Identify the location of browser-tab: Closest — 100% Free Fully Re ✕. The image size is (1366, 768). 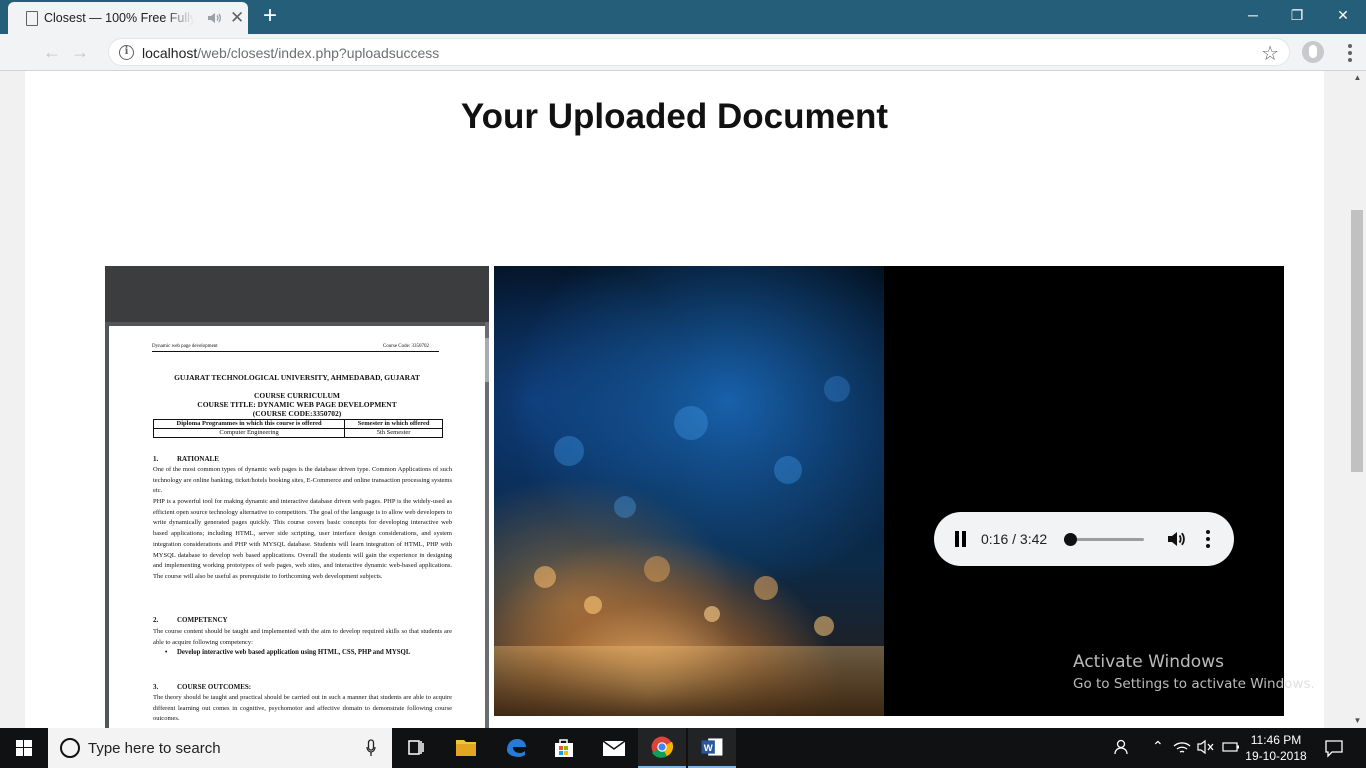
(128, 18).